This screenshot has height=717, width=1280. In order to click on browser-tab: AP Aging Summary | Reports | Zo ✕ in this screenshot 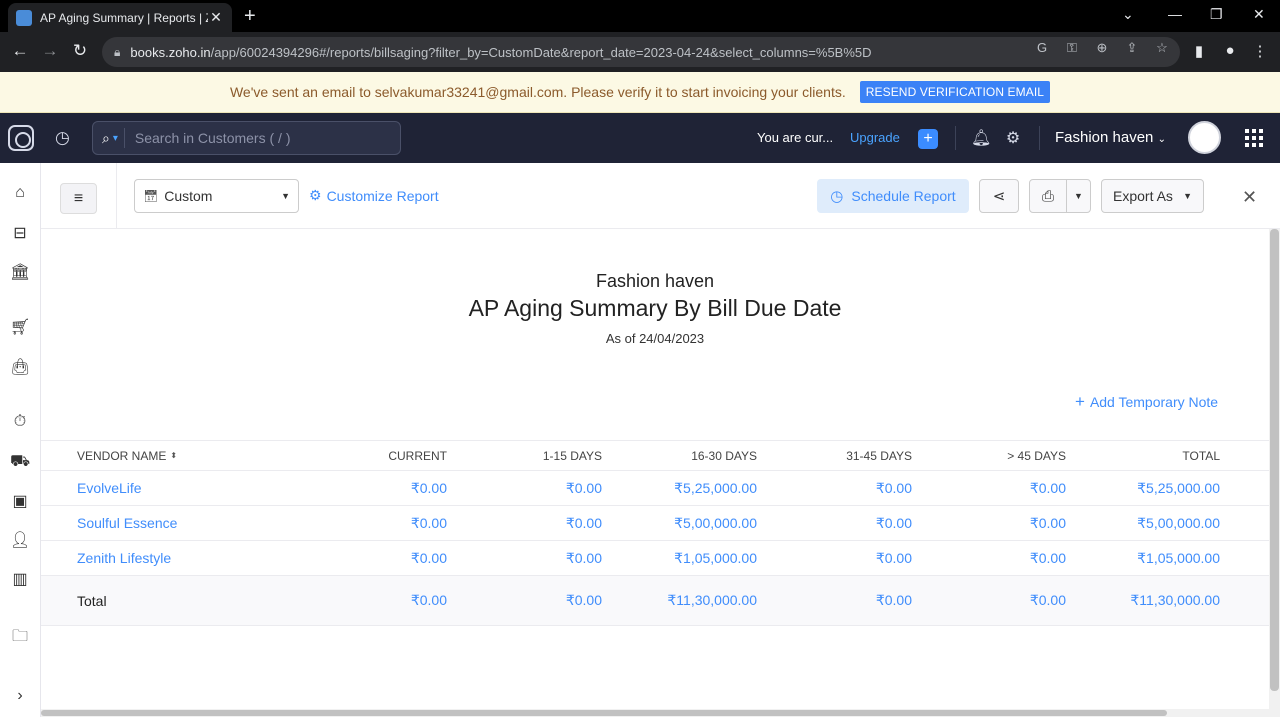, I will do `click(120, 17)`.